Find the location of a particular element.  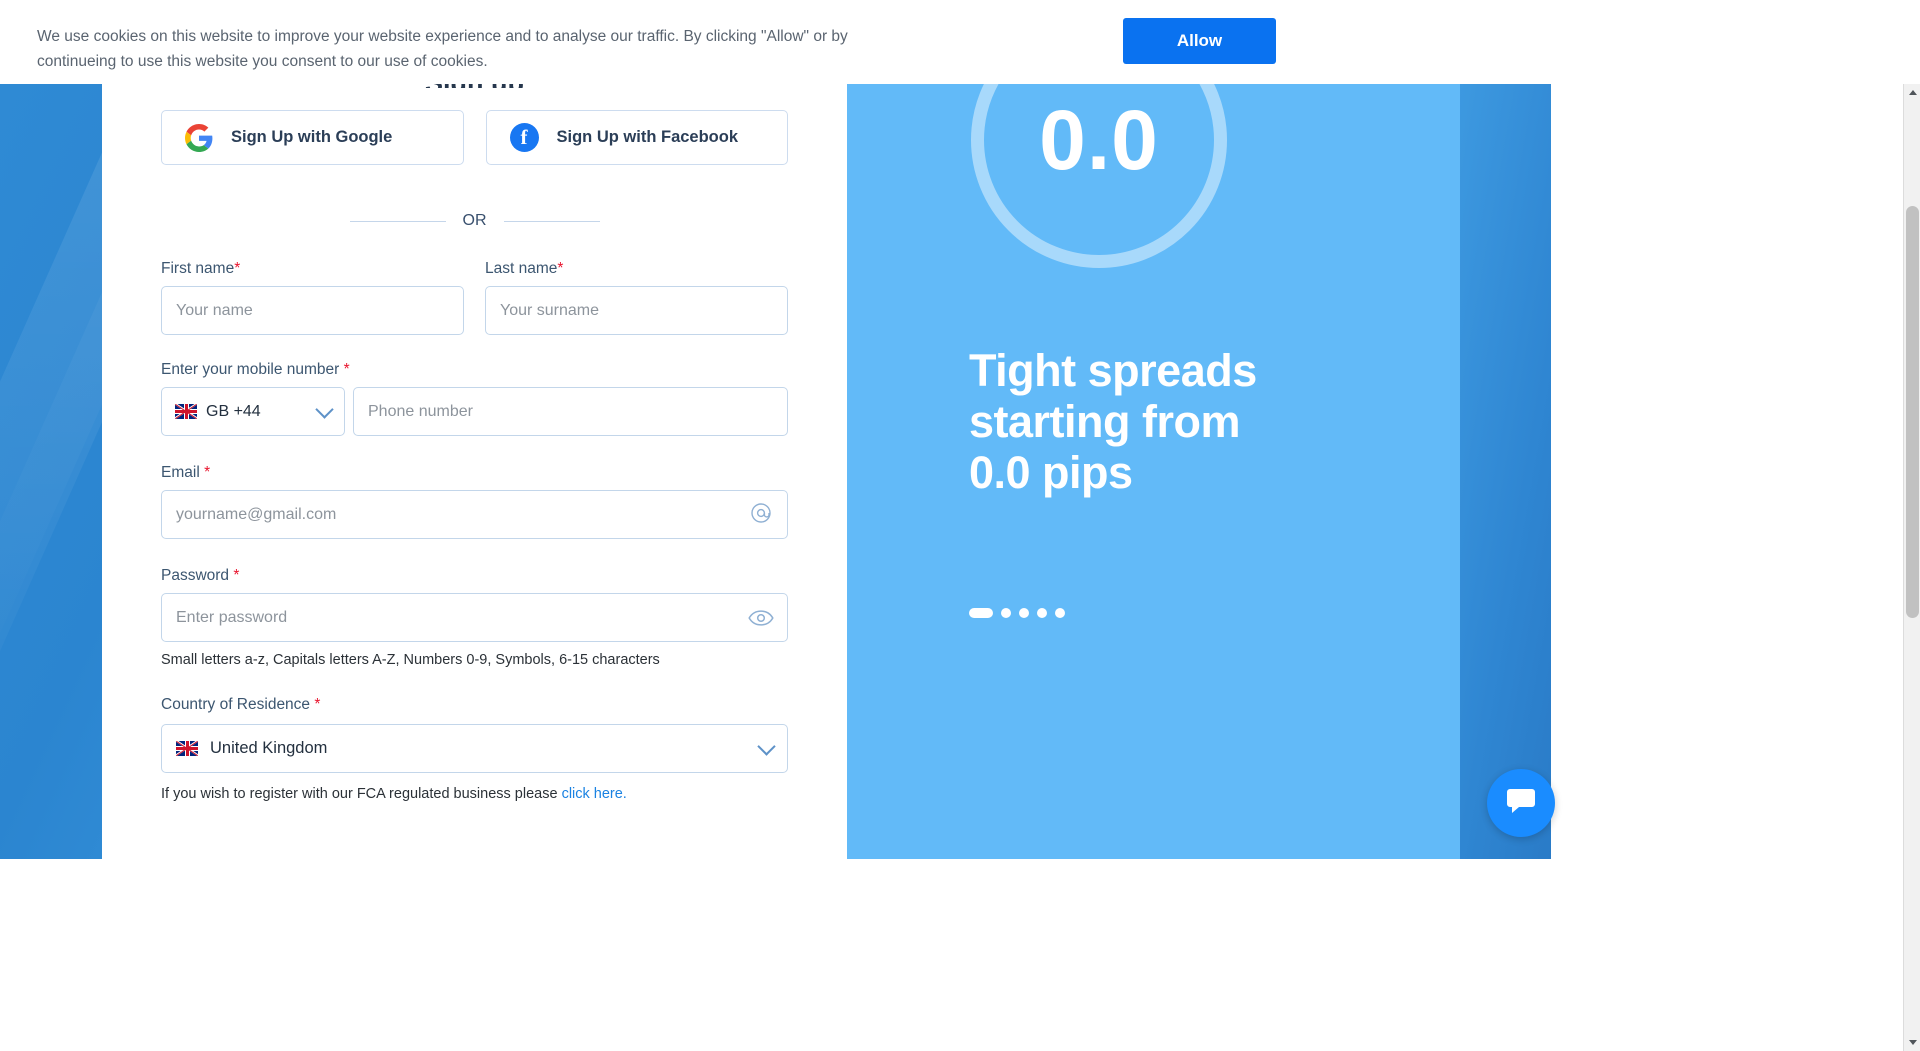

scroll-down-arrow-icon is located at coordinates (1912, 1042).